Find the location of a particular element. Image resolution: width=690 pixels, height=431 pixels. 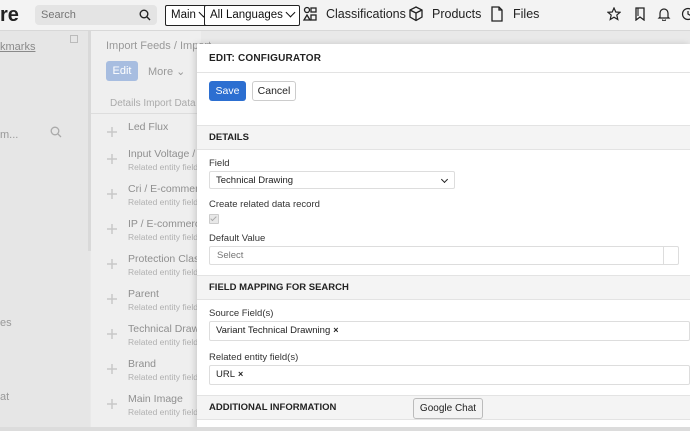

related-fields-input: URL × is located at coordinates (449, 375).